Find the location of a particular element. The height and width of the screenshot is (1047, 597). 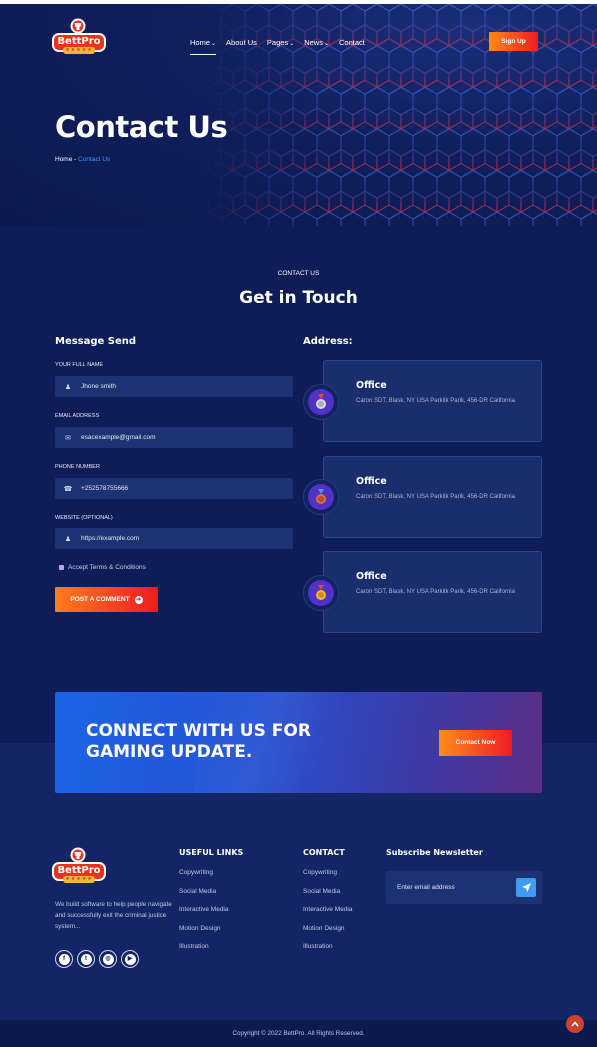

breadcrumb-current: Contact Us is located at coordinates (94, 159).